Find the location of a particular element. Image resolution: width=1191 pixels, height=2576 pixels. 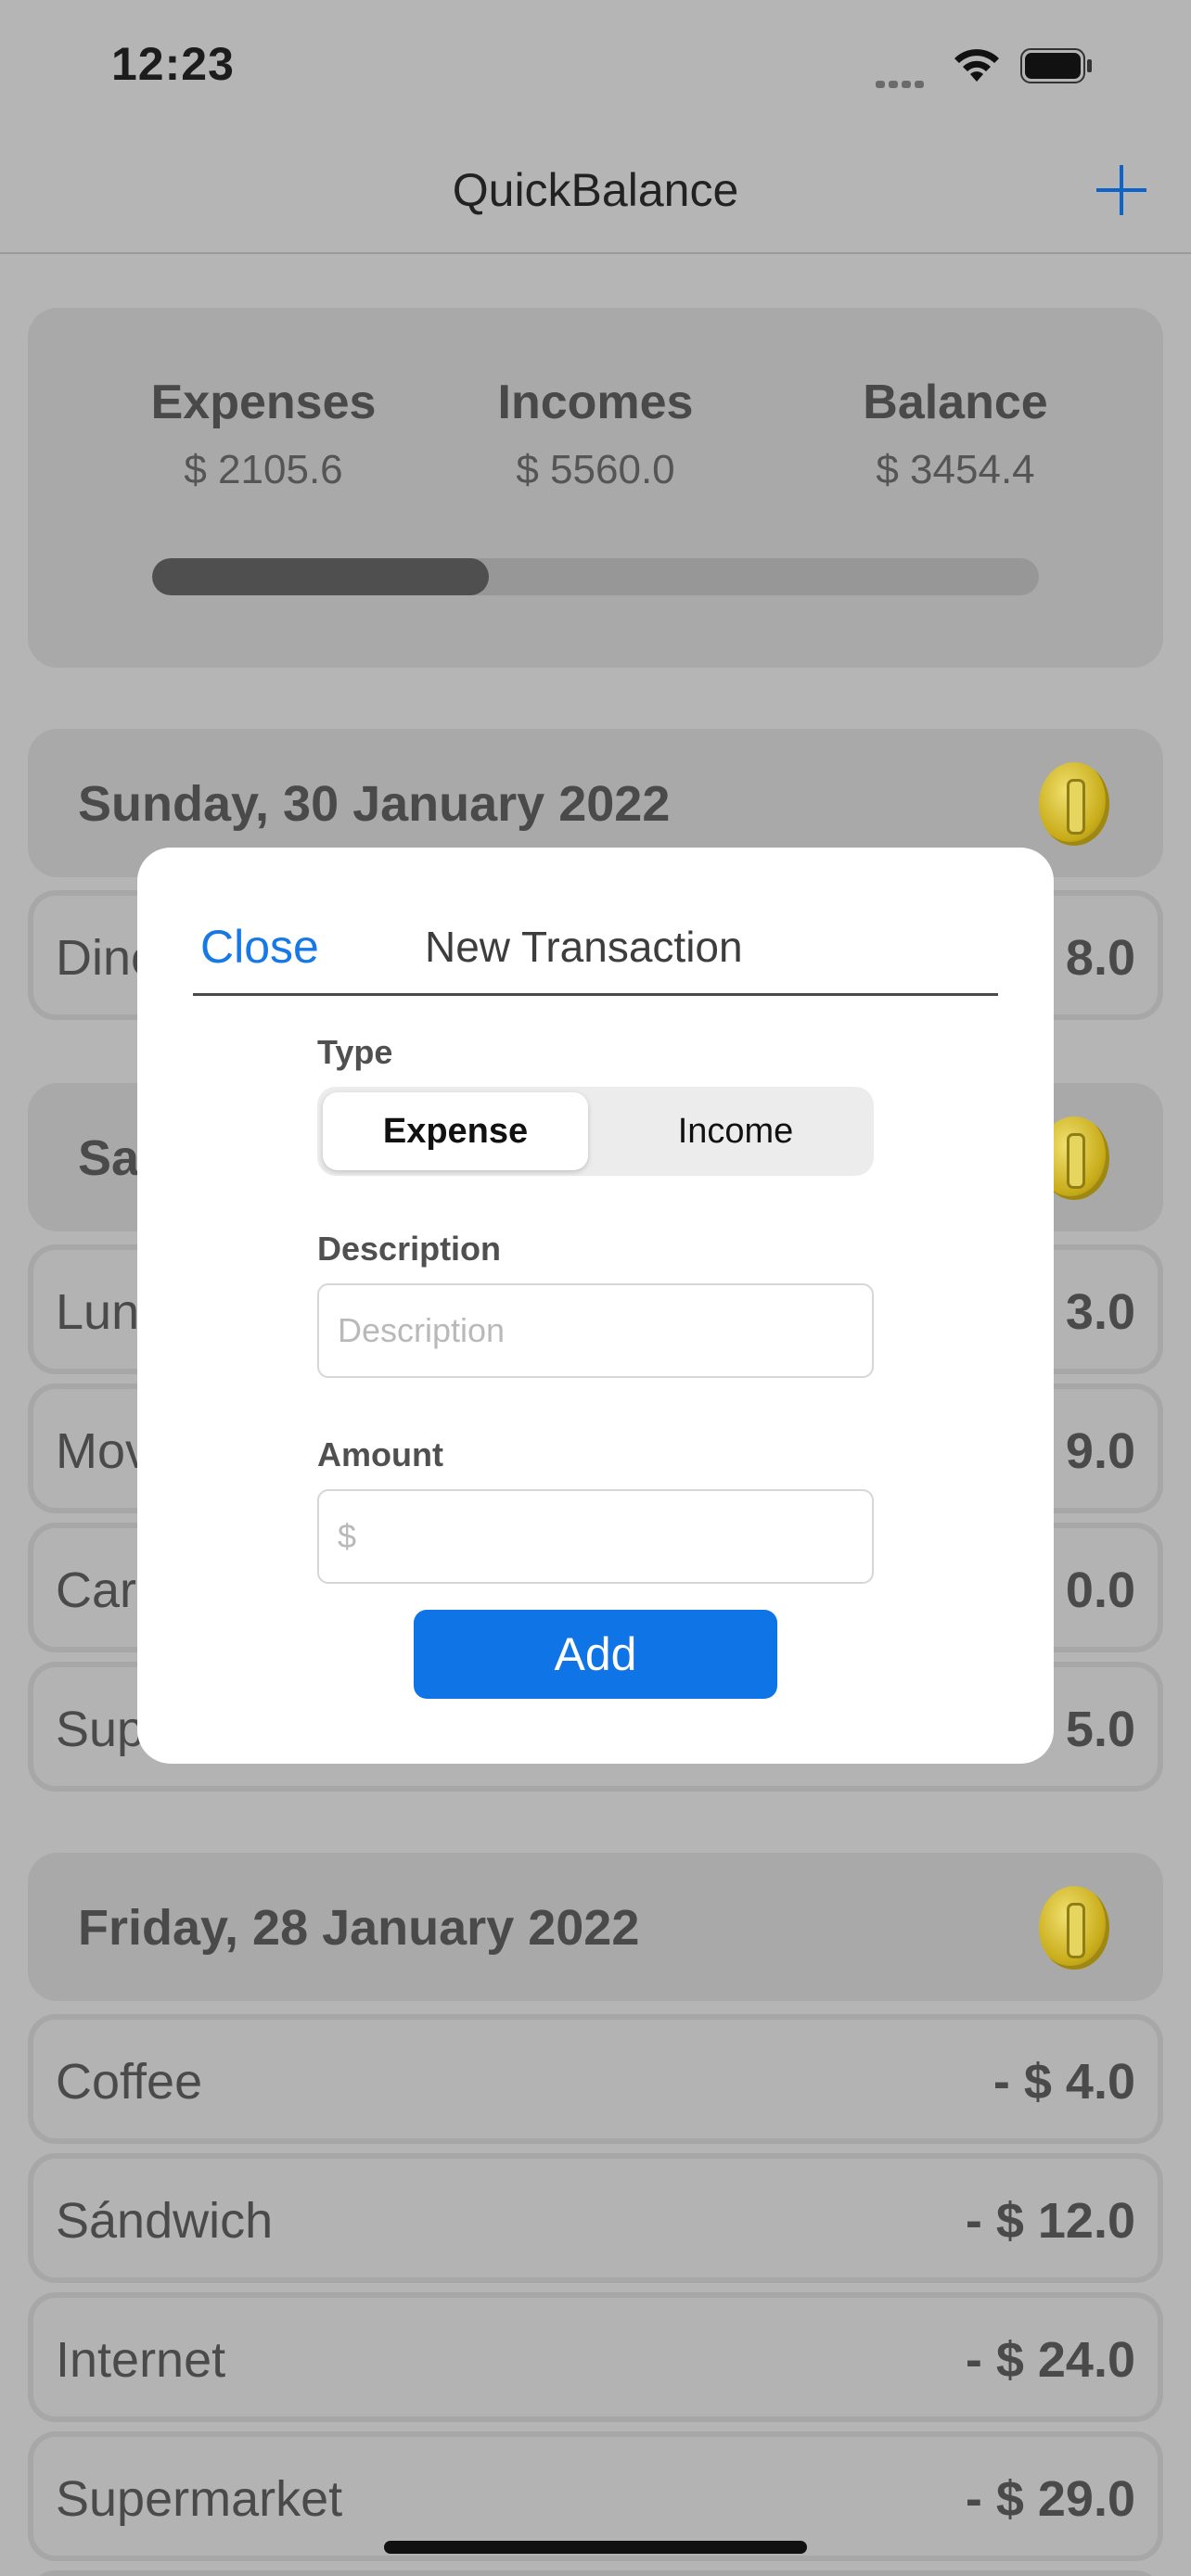

balance-summary: Balance $ 3454.4 is located at coordinates (955, 434).